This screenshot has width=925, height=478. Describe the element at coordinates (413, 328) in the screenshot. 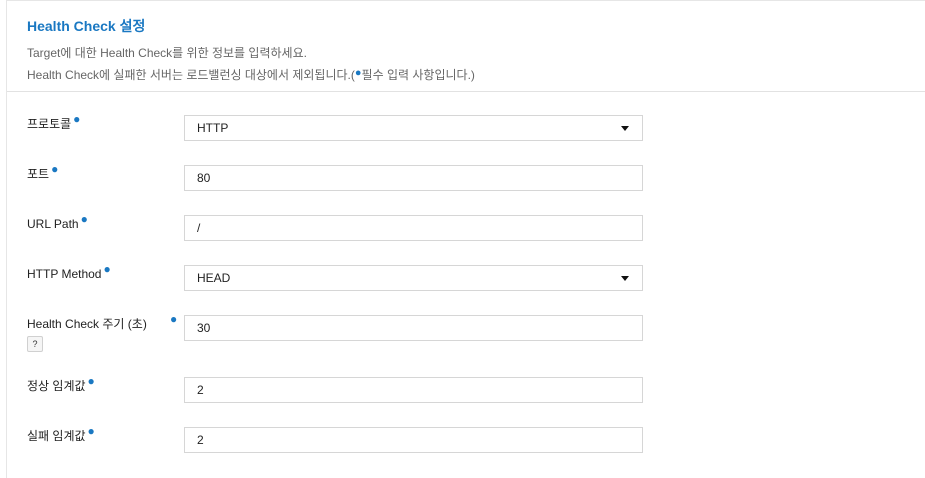

I see `interval-input: 30` at that location.